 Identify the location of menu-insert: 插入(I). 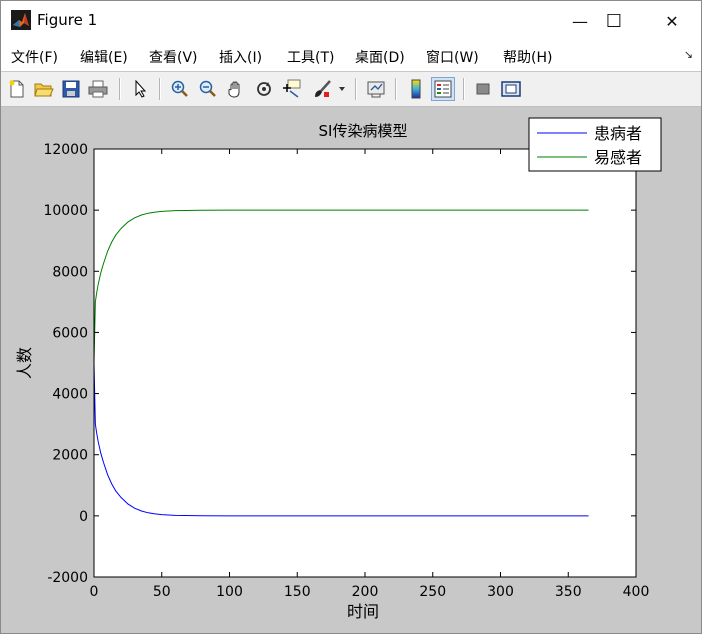
(240, 57).